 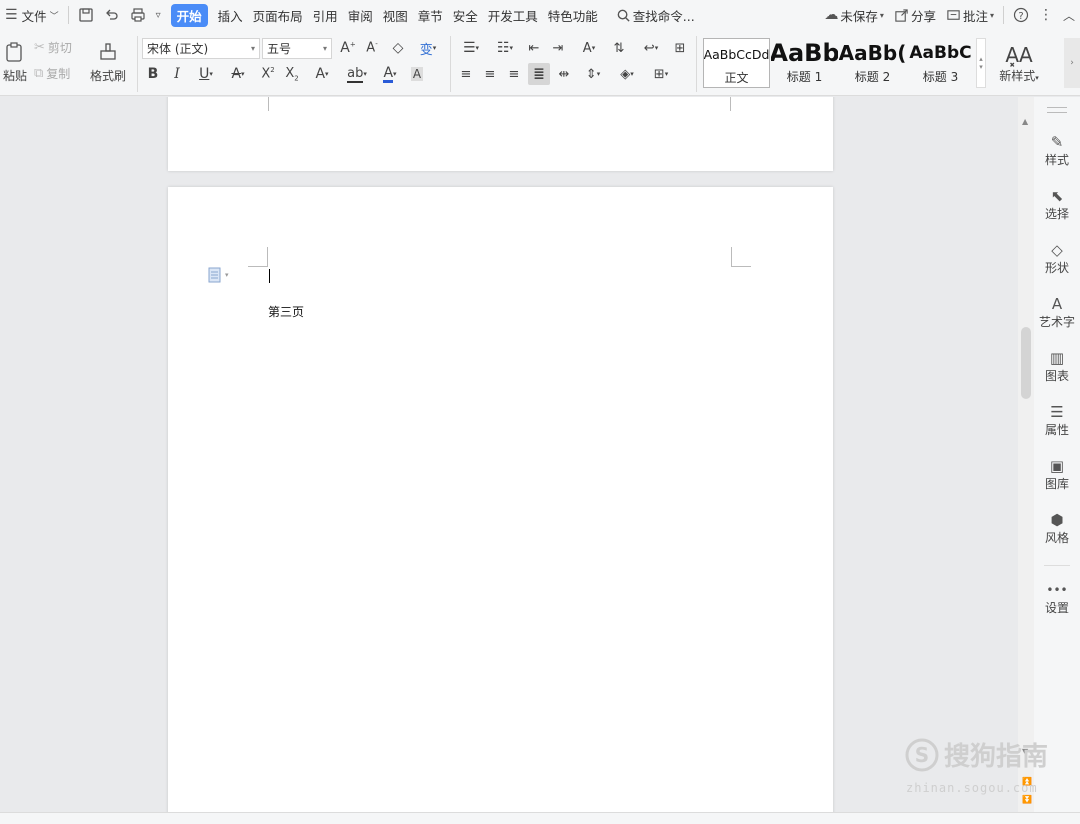 I want to click on shrink-font-button: A-, so click(x=372, y=48).